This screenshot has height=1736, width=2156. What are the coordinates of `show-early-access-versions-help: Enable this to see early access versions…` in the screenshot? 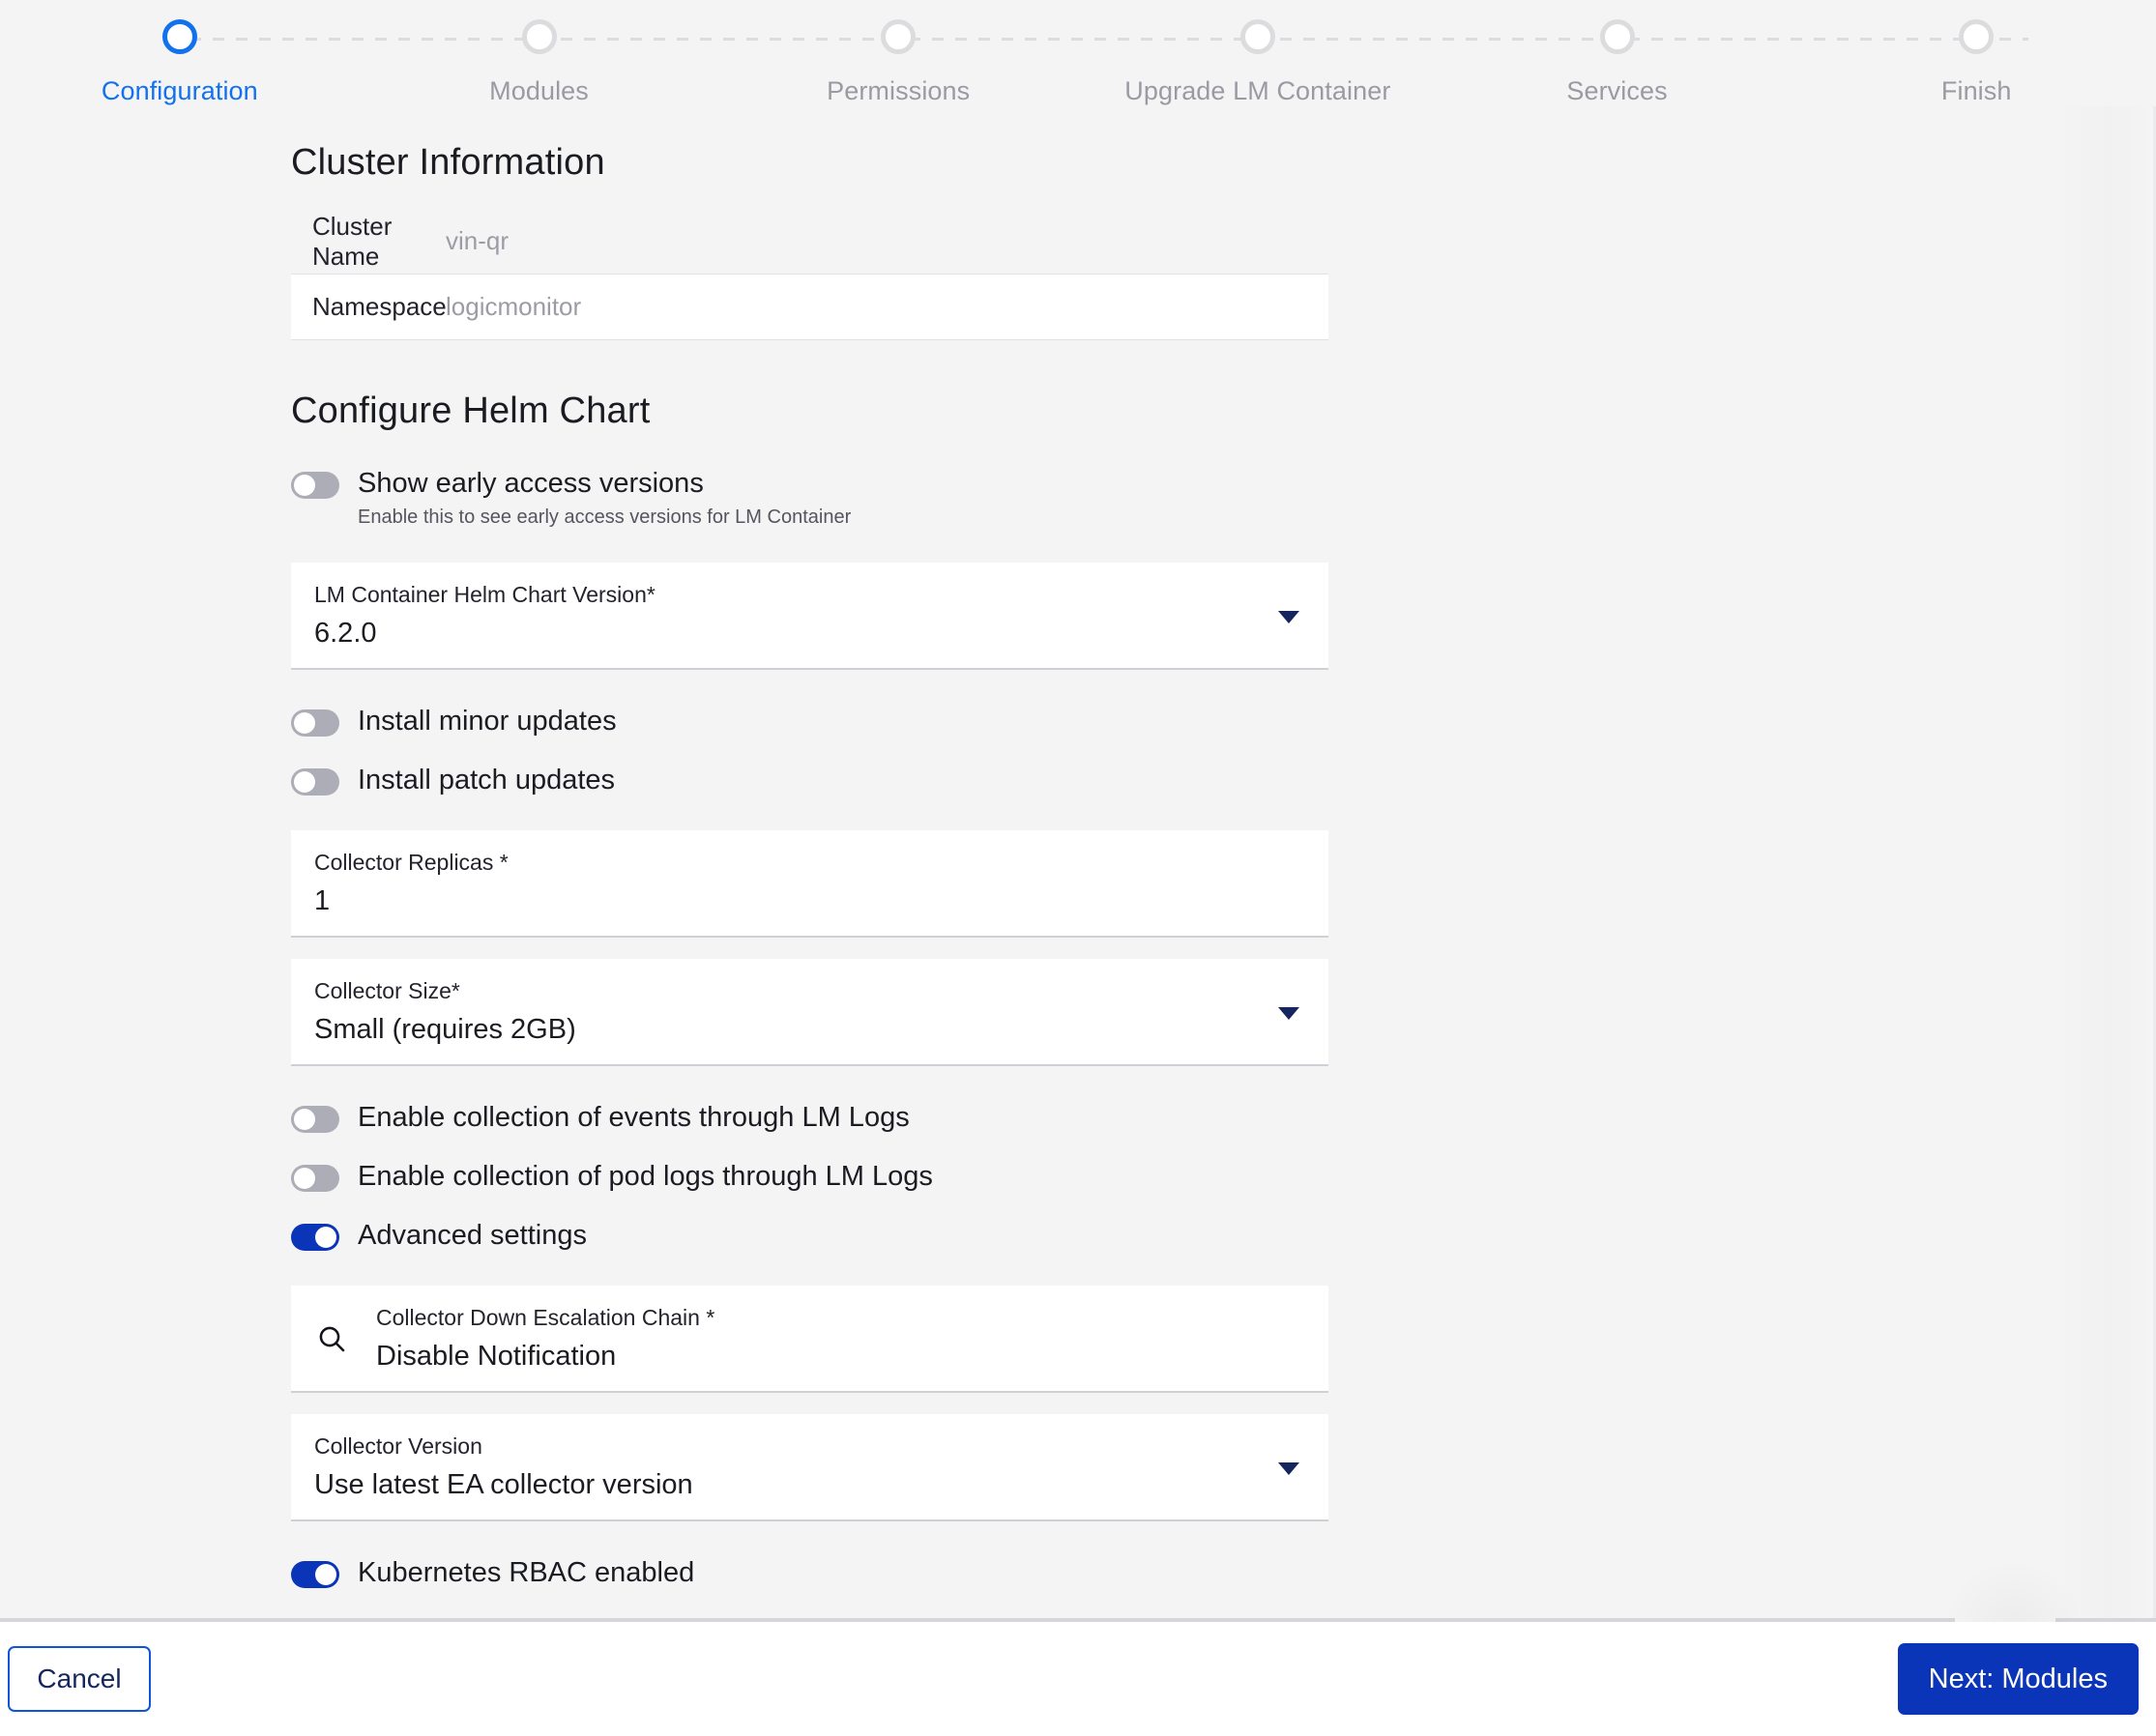 It's located at (605, 517).